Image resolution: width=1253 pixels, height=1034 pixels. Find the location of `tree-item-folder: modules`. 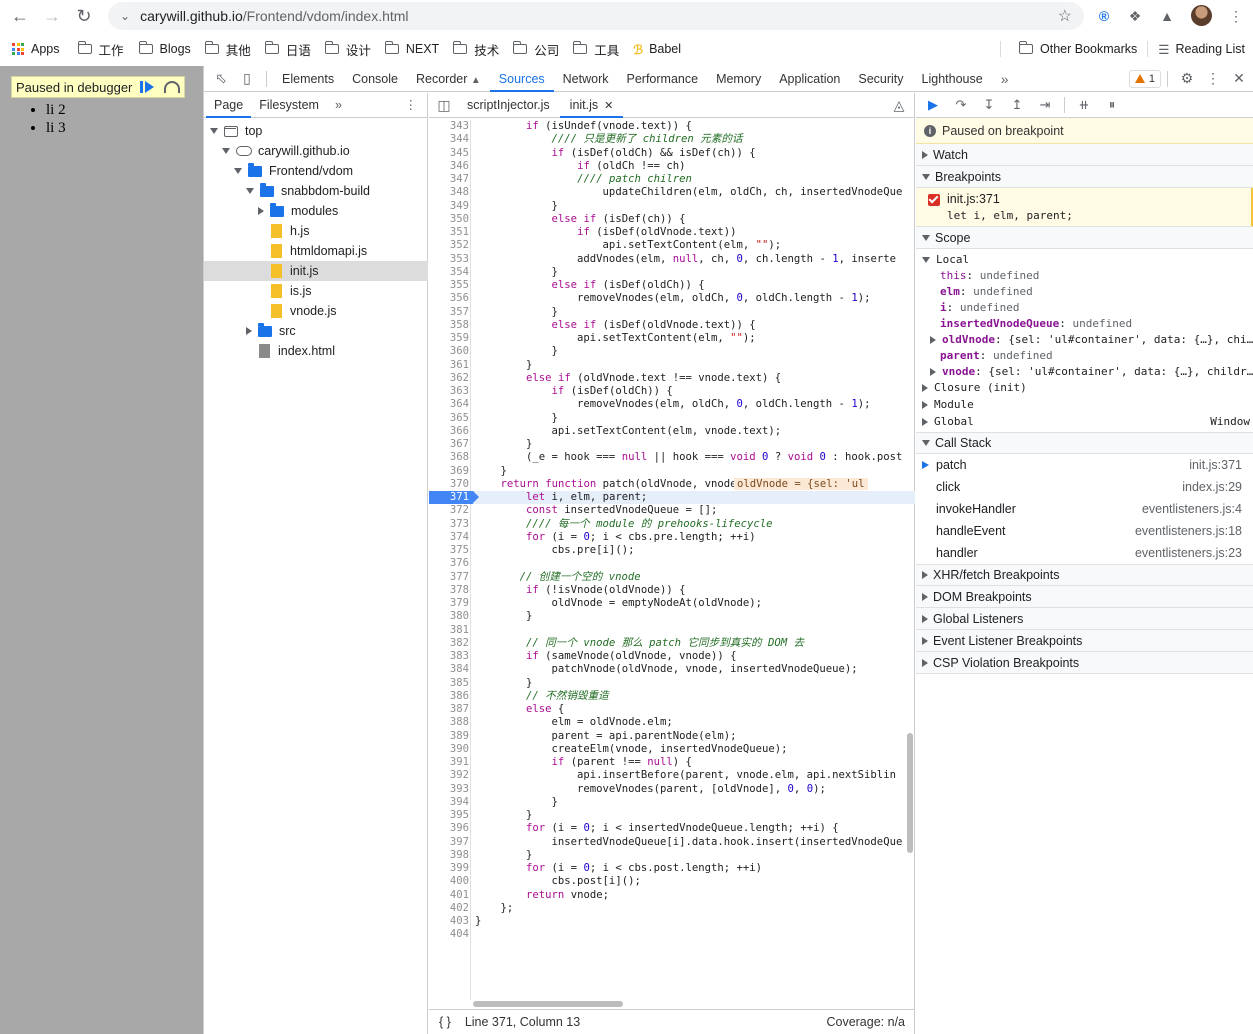

tree-item-folder: modules is located at coordinates (316, 211).